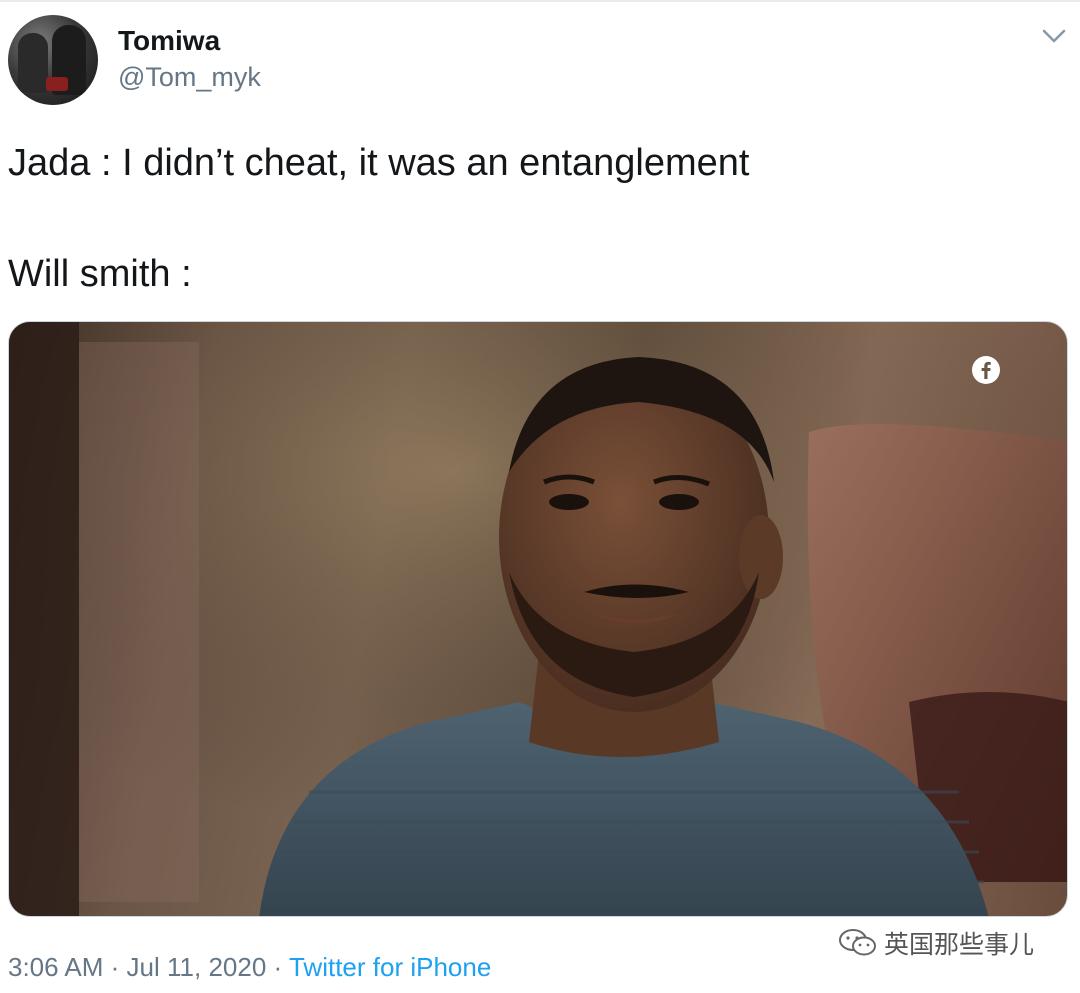  Describe the element at coordinates (189, 77) in the screenshot. I see `user-handle: @Tom_myk` at that location.